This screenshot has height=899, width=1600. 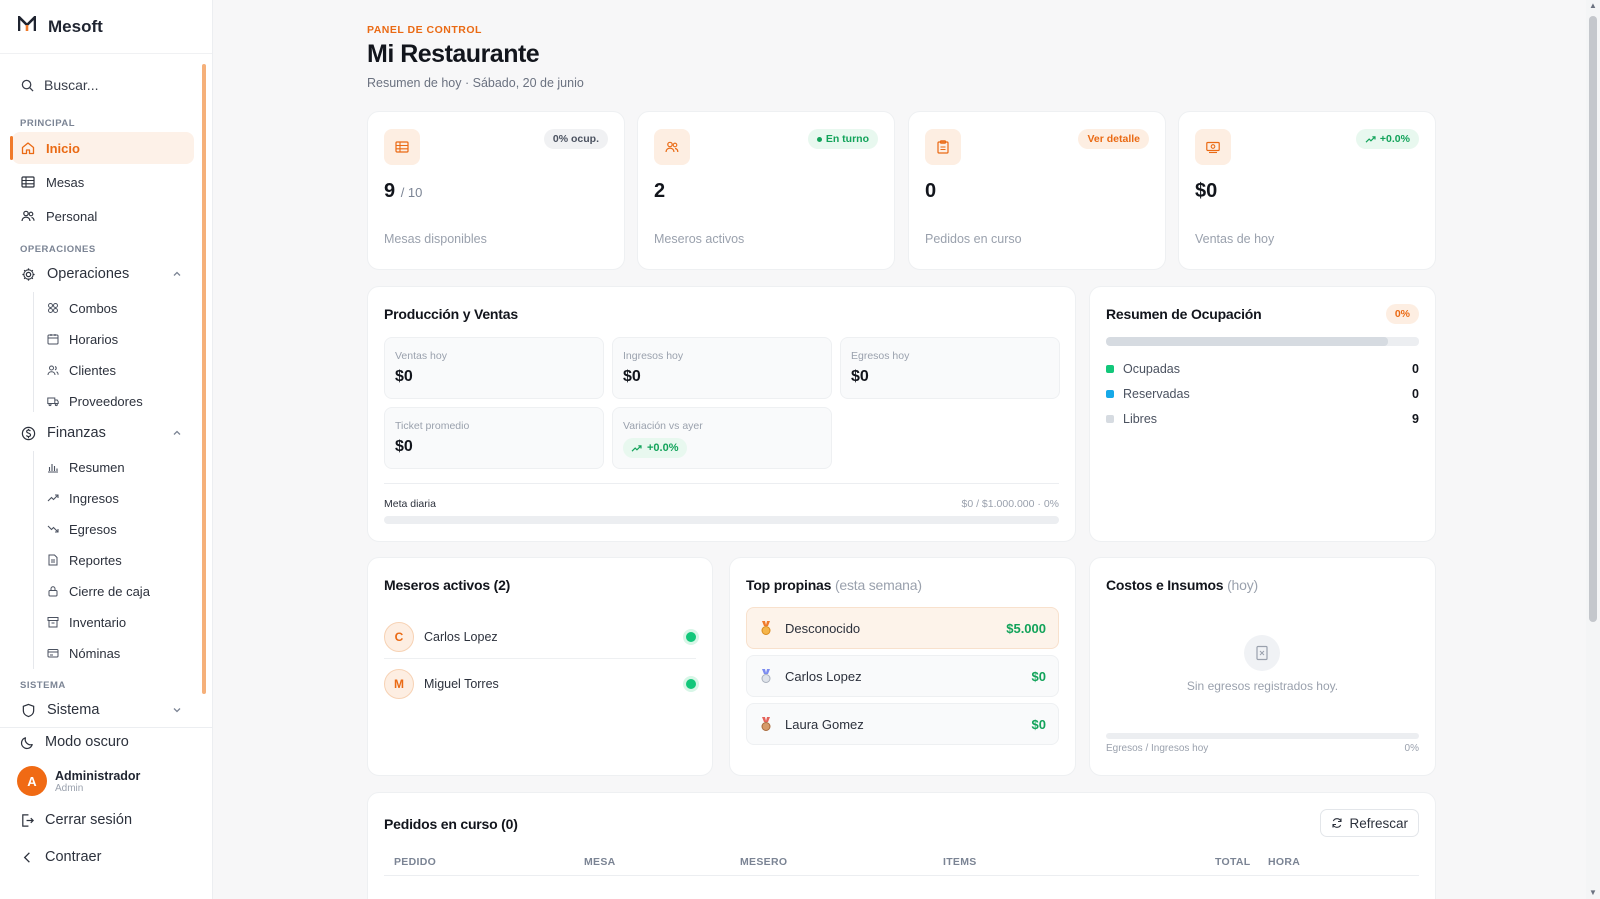 I want to click on sidebar-subitem-clientes: Clientes, so click(x=76, y=370).